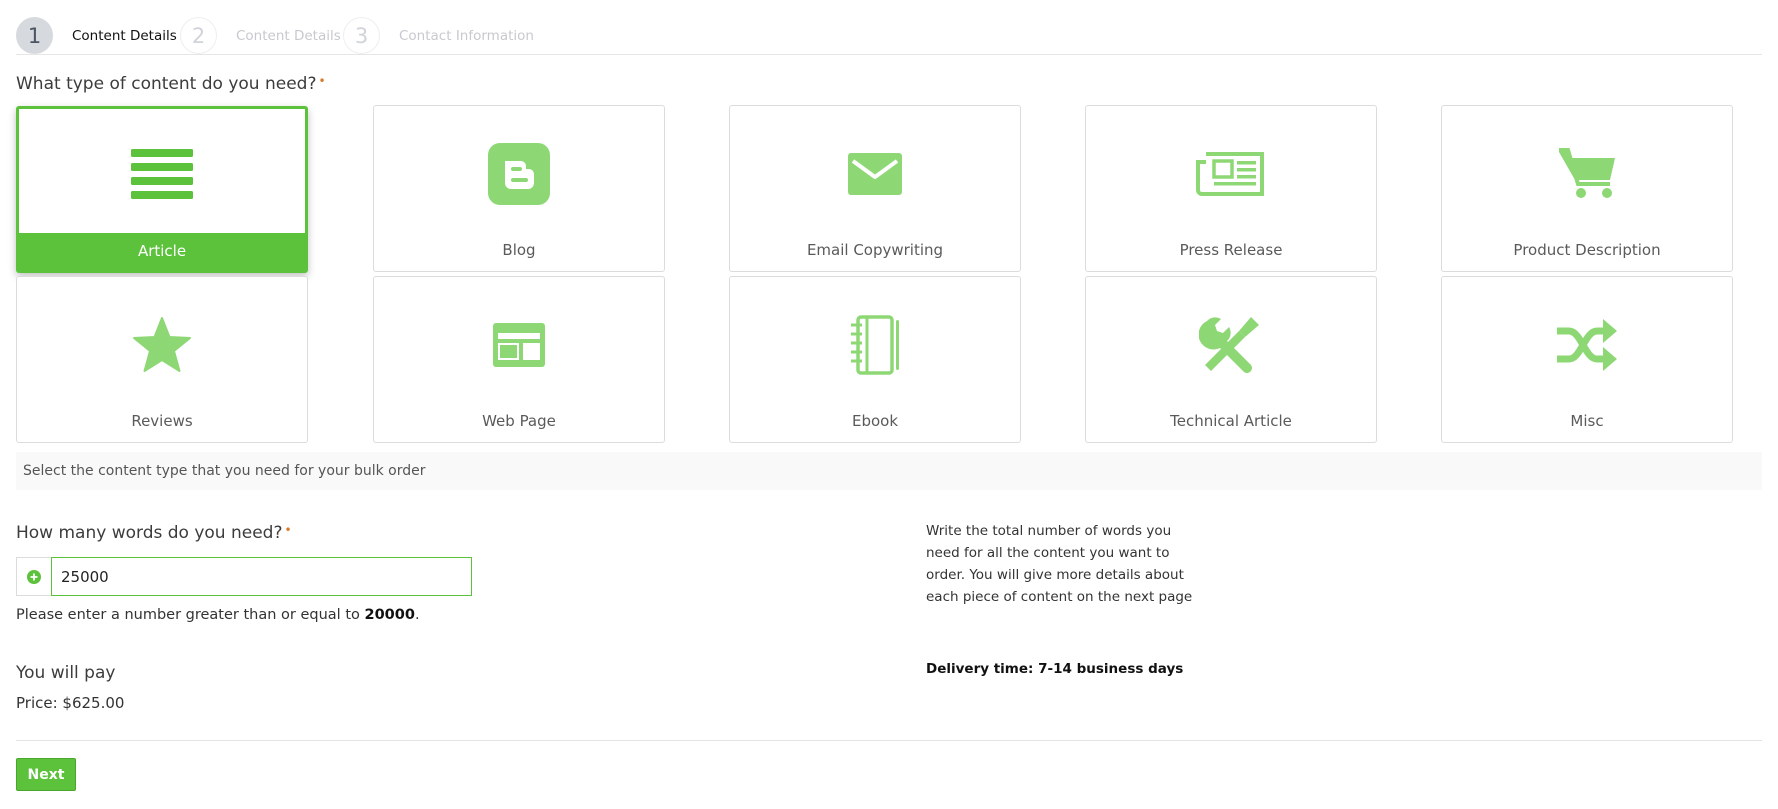  Describe the element at coordinates (1231, 174) in the screenshot. I see `newspaper-icon` at that location.